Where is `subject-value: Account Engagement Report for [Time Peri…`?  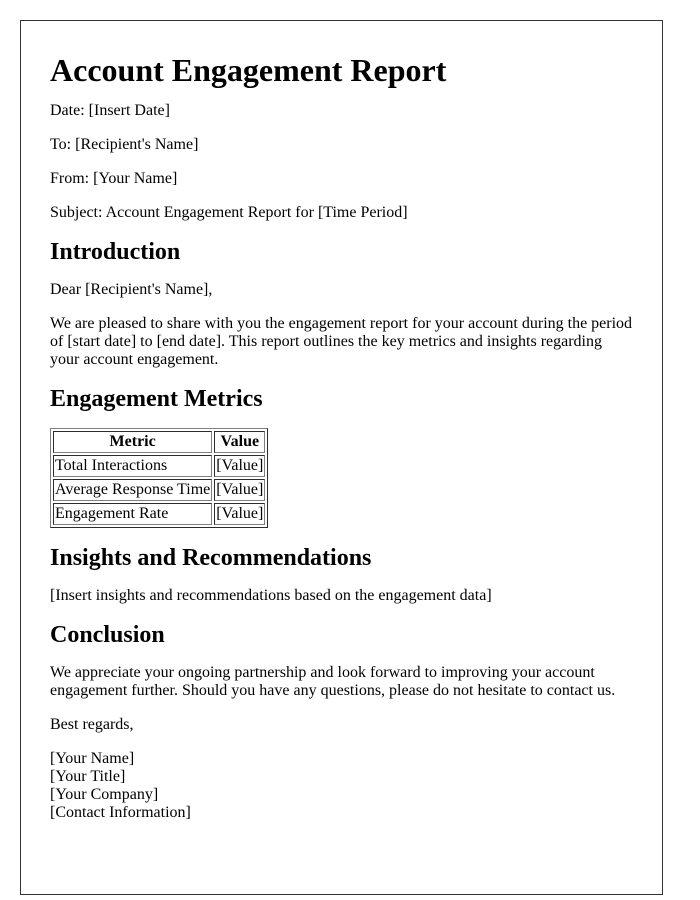
subject-value: Account Engagement Report for [Time Peri… is located at coordinates (256, 212).